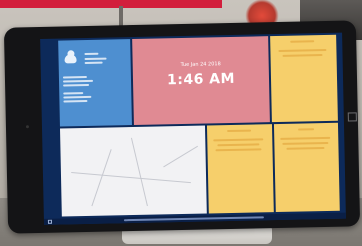 Image resolution: width=362 pixels, height=246 pixels. Describe the element at coordinates (27, 127) in the screenshot. I see `front-camera` at that location.